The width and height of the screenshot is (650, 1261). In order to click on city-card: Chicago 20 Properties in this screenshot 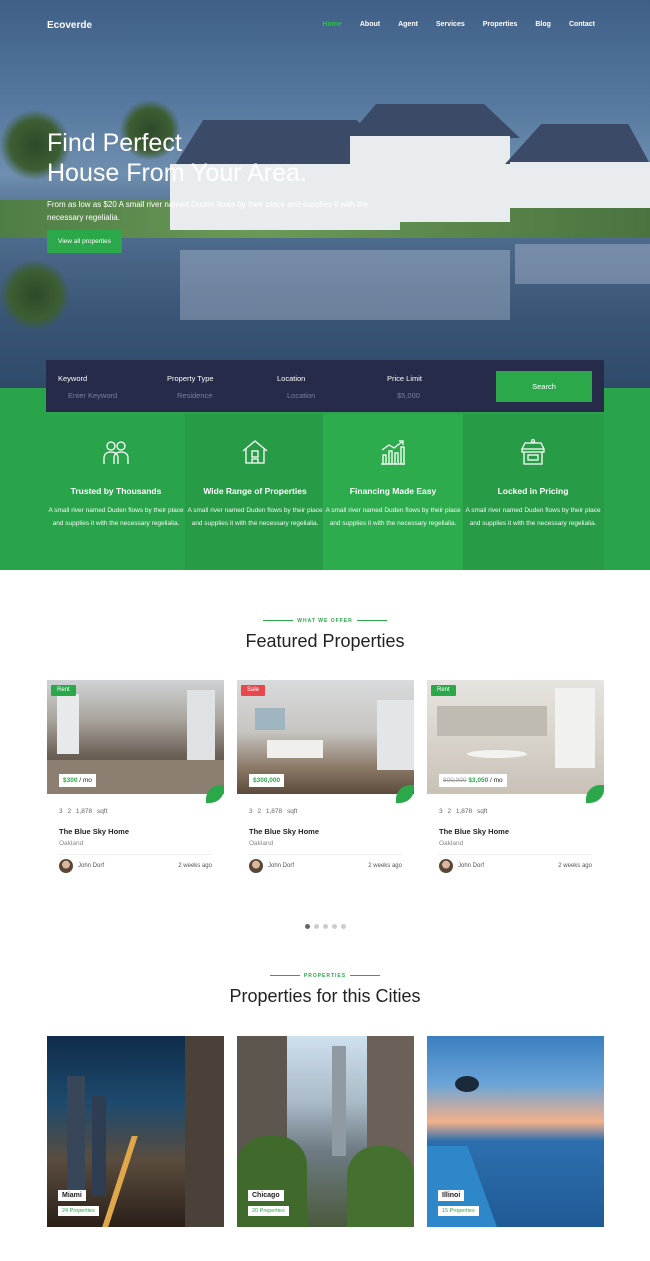, I will do `click(325, 1131)`.